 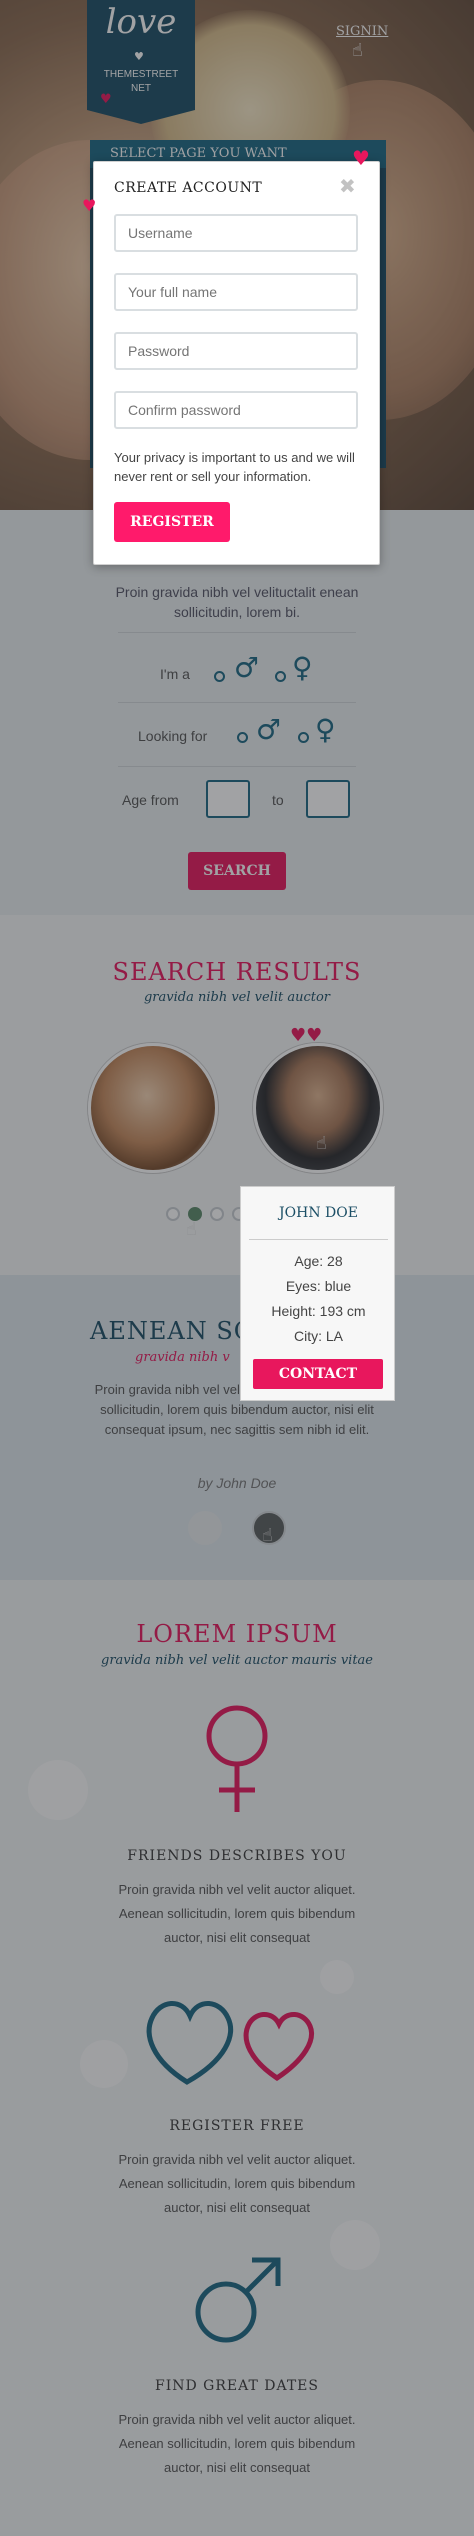 What do you see at coordinates (318, 1336) in the screenshot?
I see `profile-city: City: LA` at bounding box center [318, 1336].